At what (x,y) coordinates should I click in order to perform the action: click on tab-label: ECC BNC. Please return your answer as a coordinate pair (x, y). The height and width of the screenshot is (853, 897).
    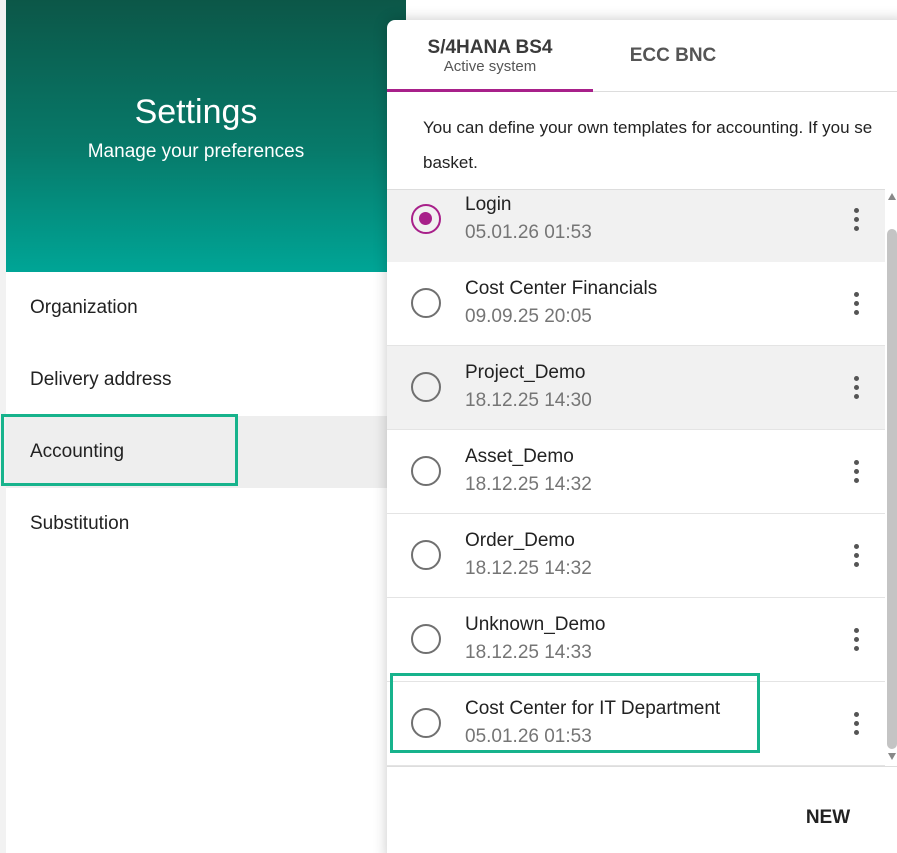
    Looking at the image, I should click on (673, 55).